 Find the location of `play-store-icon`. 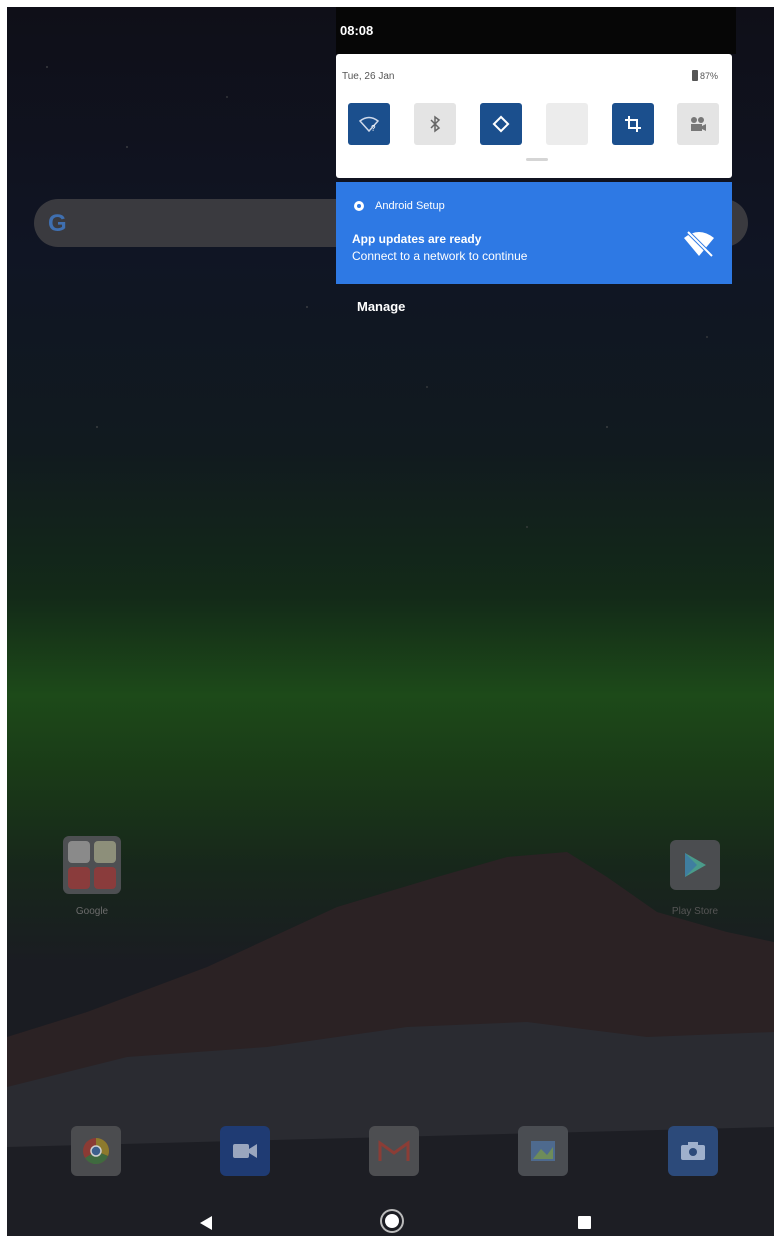

play-store-icon is located at coordinates (695, 865).